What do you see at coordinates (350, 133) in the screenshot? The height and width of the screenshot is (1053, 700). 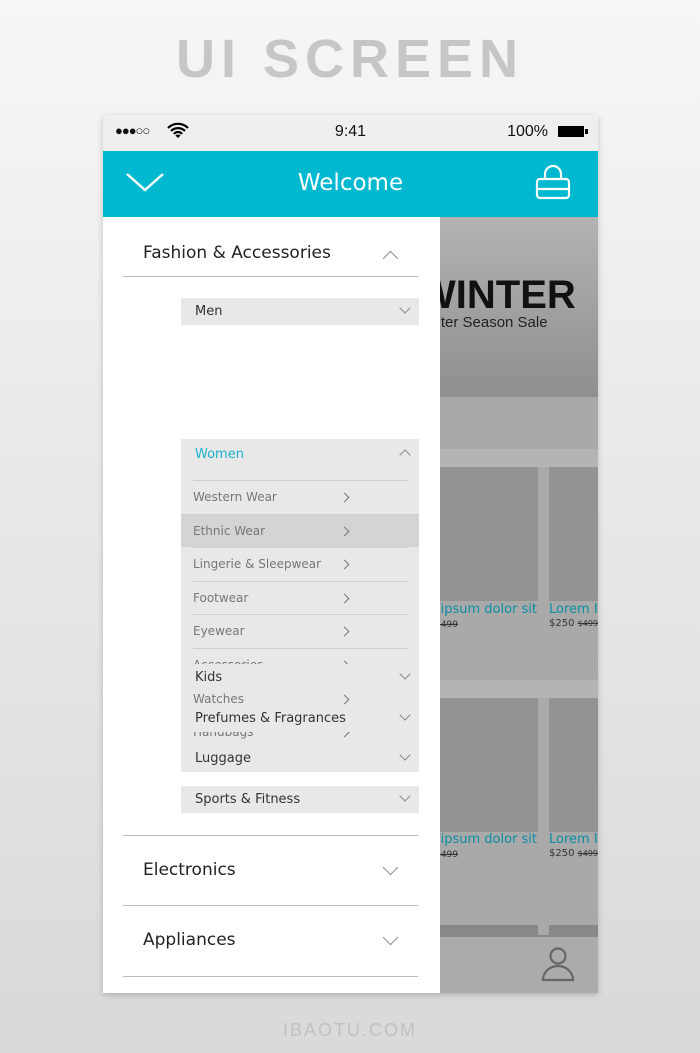 I see `status-bar: ●●●○○ 9:41 100%` at bounding box center [350, 133].